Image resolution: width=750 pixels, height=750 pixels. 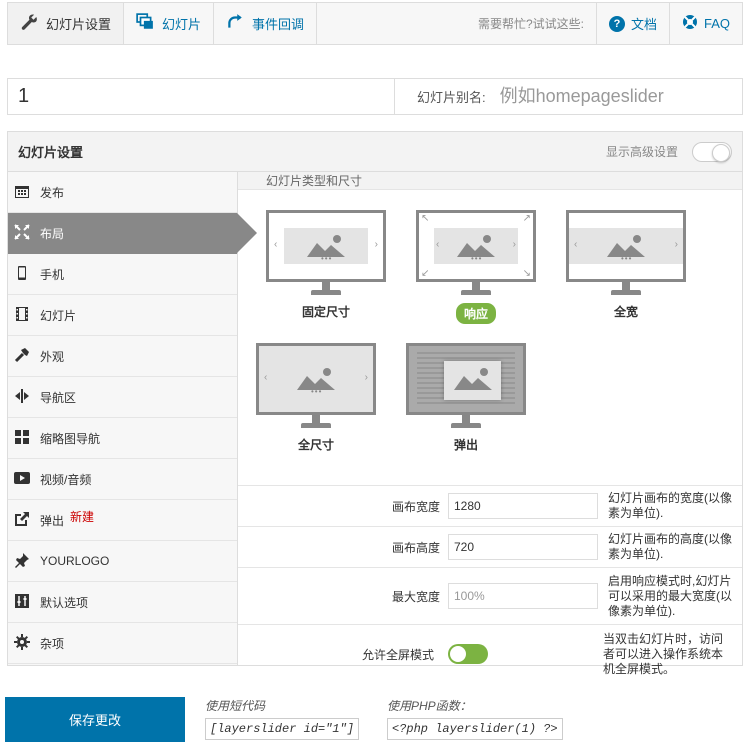 I want to click on fullscreen-toggle, so click(x=468, y=654).